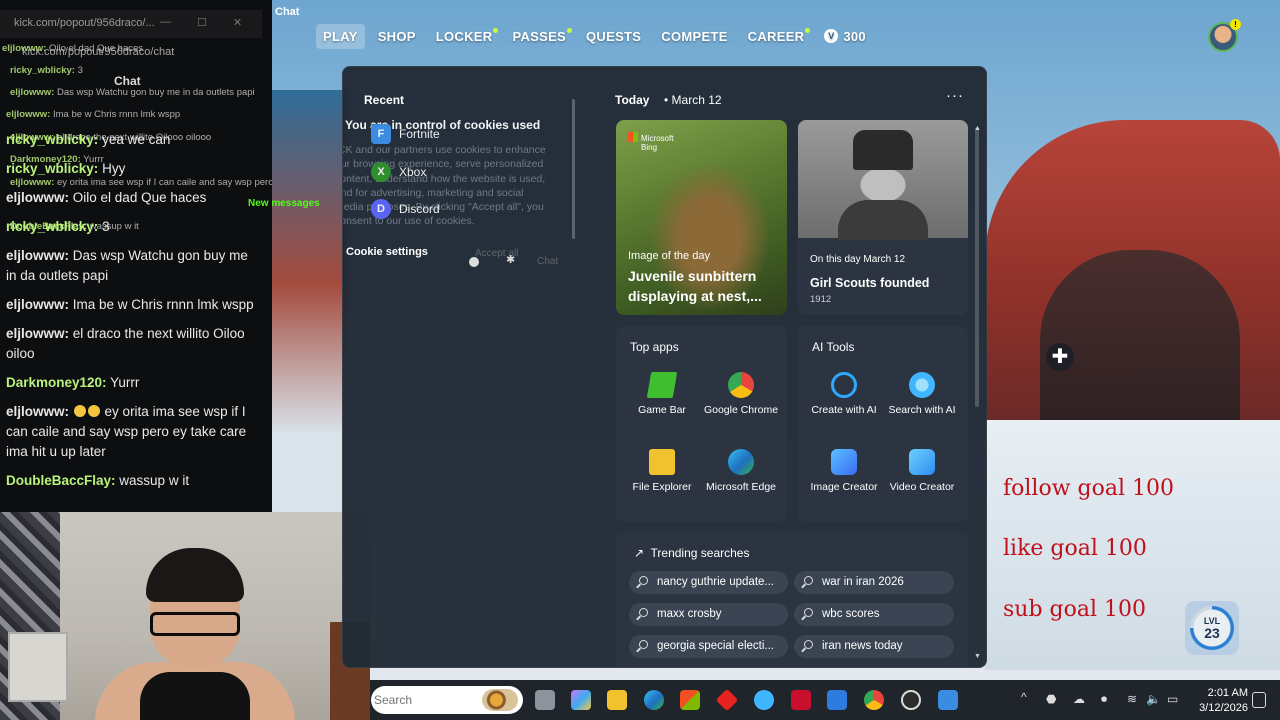 This screenshot has height=720, width=1280. What do you see at coordinates (801, 700) in the screenshot?
I see `mcafee-icon` at bounding box center [801, 700].